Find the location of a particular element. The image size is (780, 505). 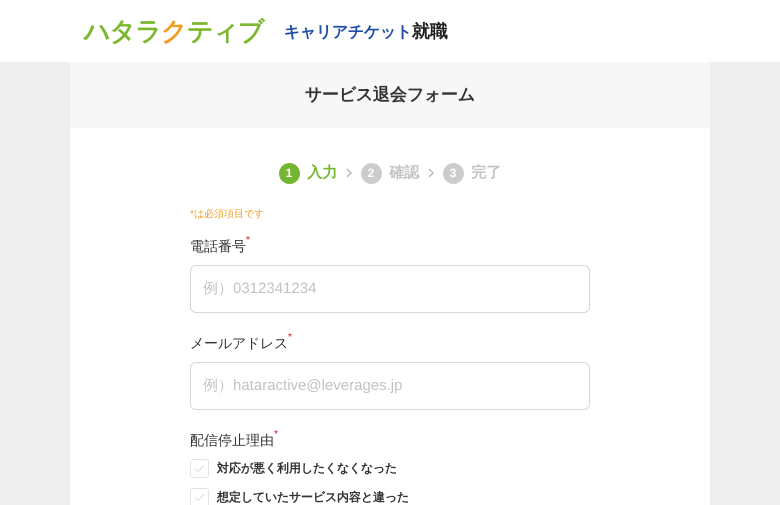

step-label: 確認 is located at coordinates (405, 173).